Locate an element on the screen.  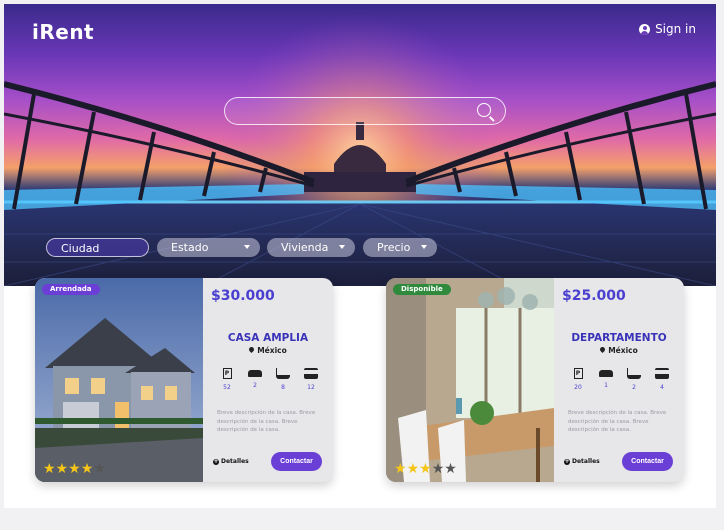
filter-precio-label: Precio is located at coordinates (394, 247).